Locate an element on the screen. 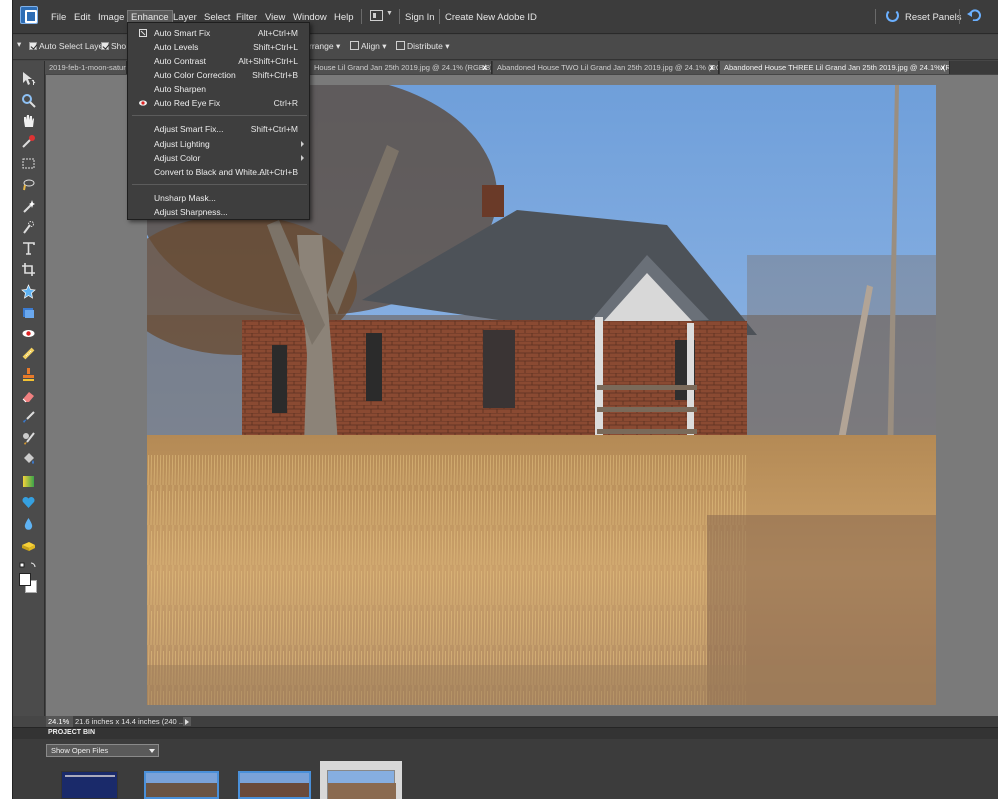  undo-button is located at coordinates (988, 12).